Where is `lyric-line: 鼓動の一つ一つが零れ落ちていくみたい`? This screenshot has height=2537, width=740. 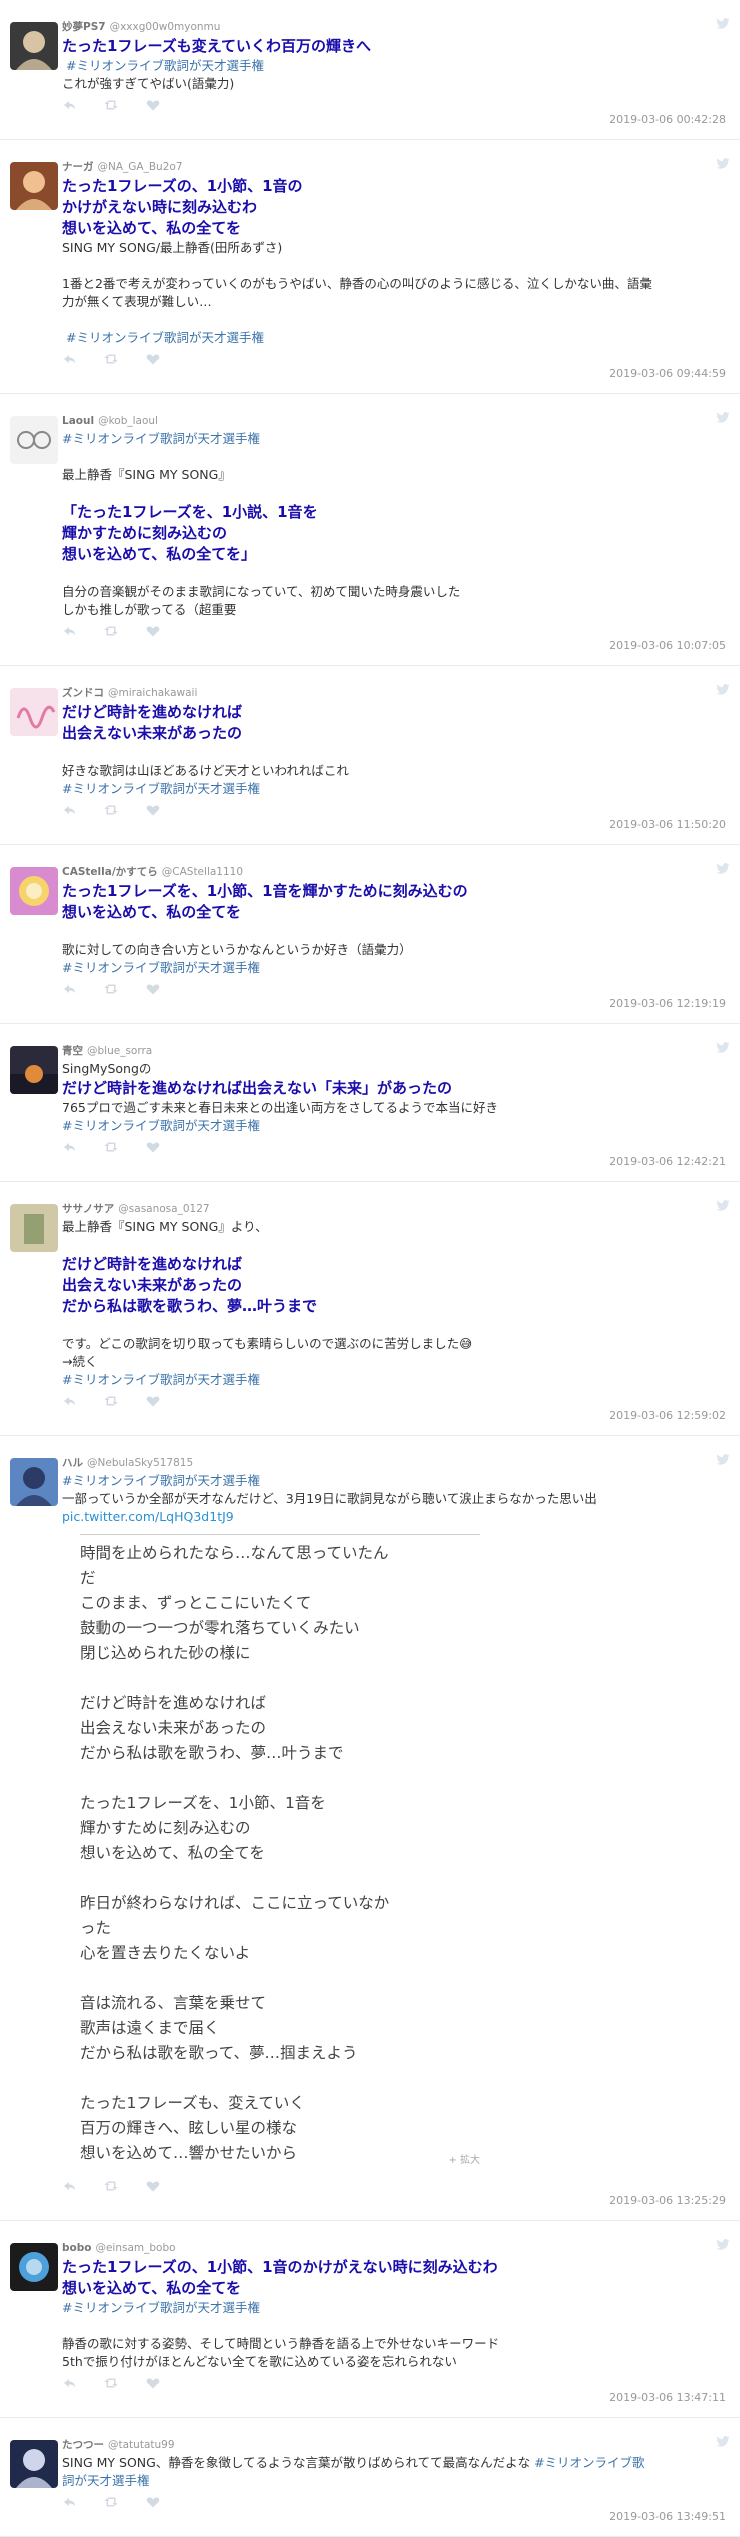 lyric-line: 鼓動の一つ一つが零れ落ちていくみたい is located at coordinates (220, 1628).